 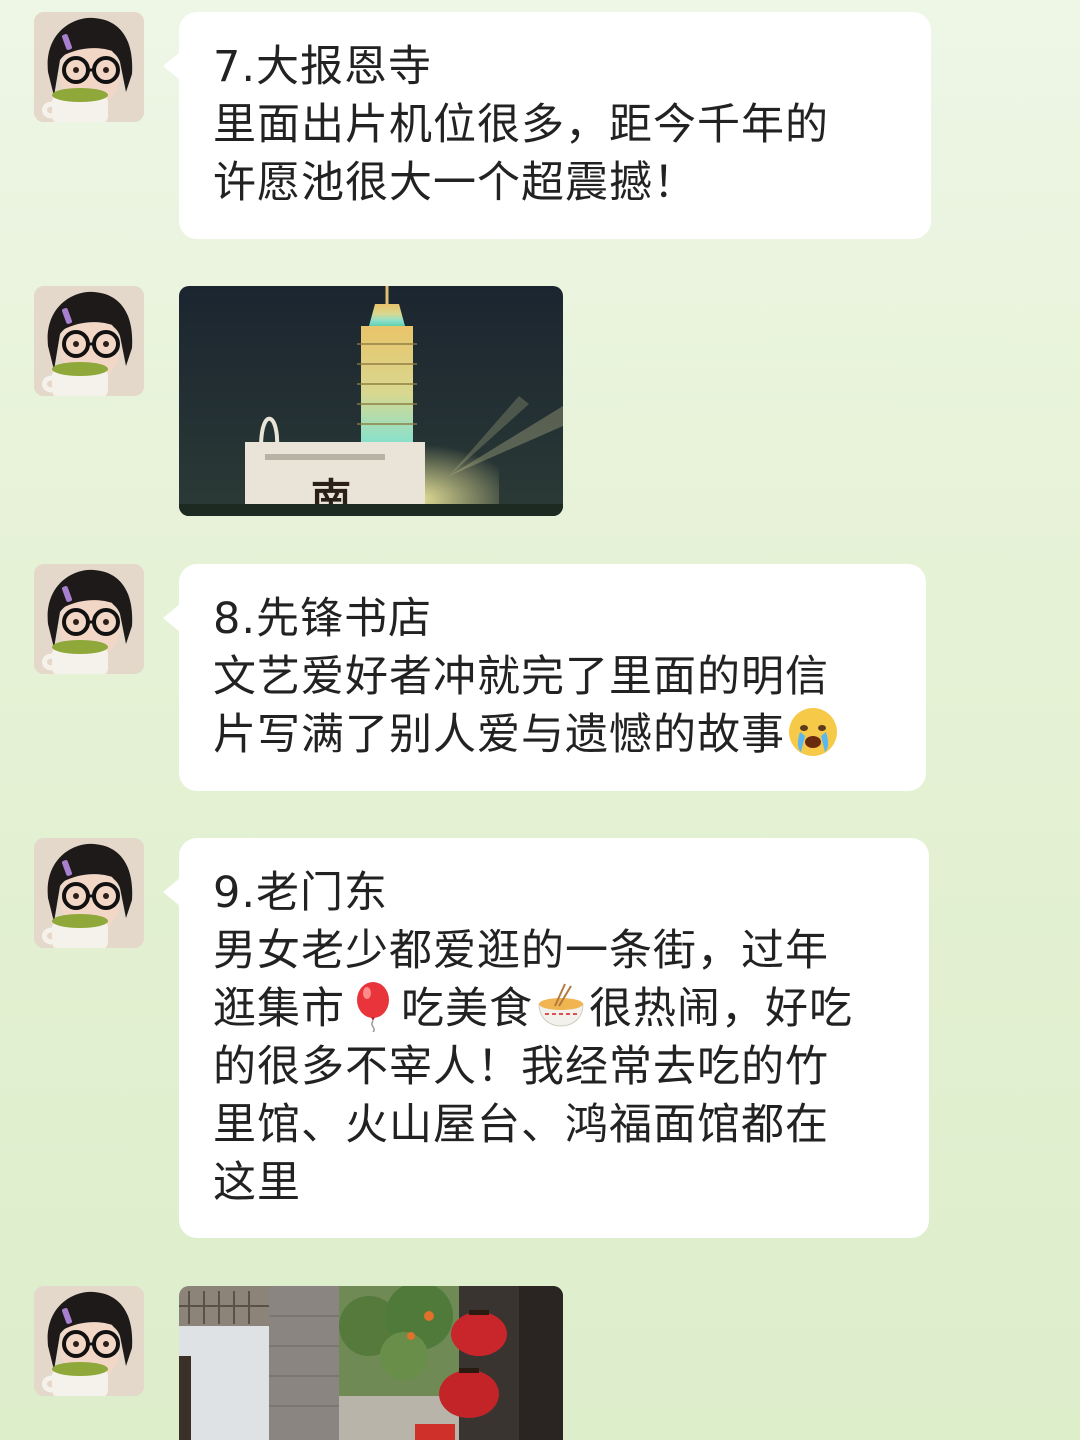 What do you see at coordinates (499, 735) in the screenshot?
I see `message-text: 片写满了别人爱与遗憾的故事` at bounding box center [499, 735].